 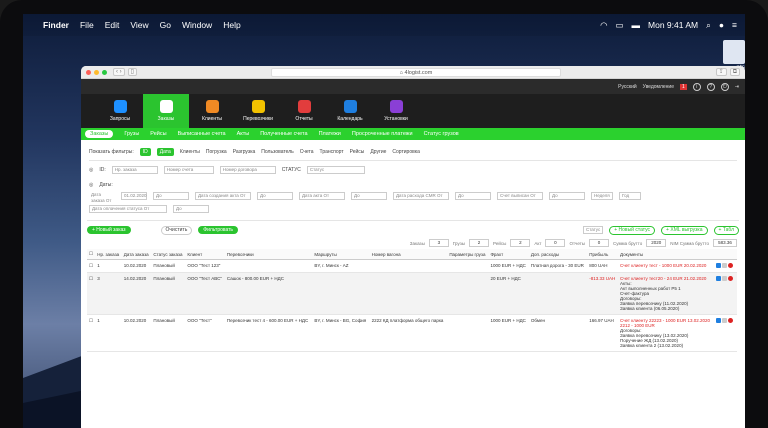 What do you see at coordinates (357, 152) in the screenshot?
I see `filter-chip-trips: Рейсы` at bounding box center [357, 152].